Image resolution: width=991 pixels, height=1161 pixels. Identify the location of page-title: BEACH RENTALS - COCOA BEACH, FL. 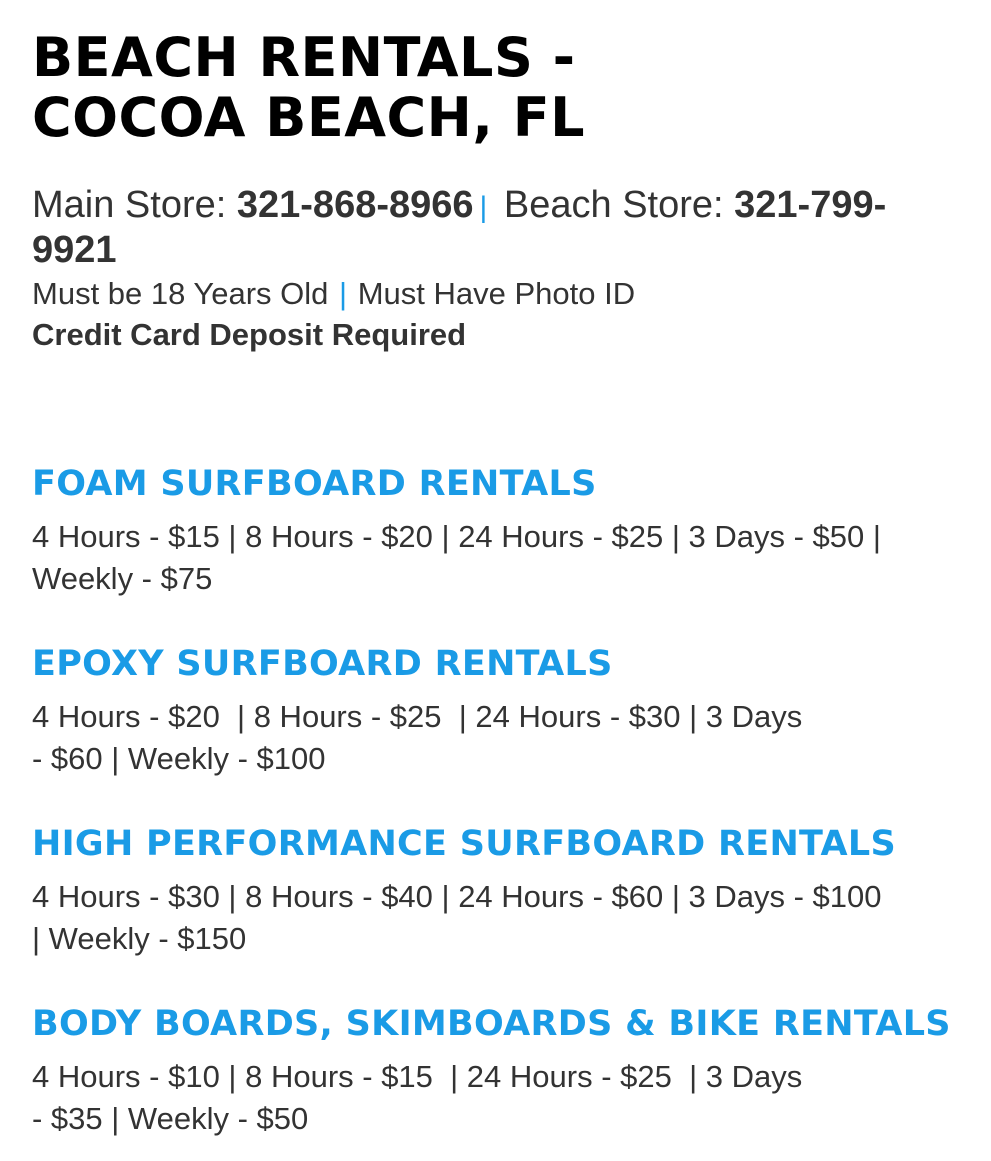
(308, 87).